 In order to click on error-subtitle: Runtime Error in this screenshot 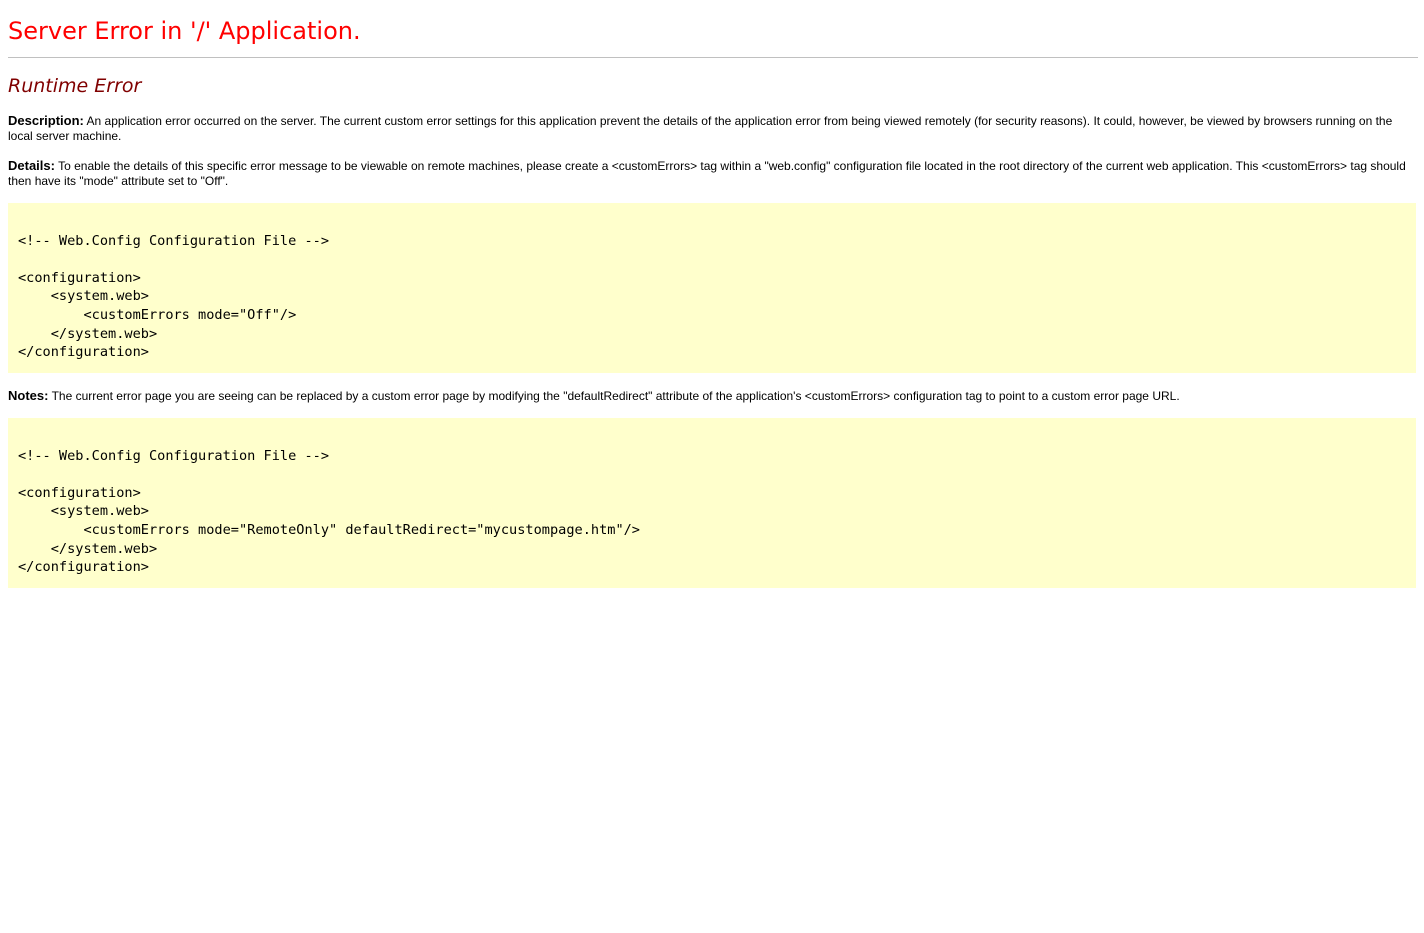, I will do `click(75, 86)`.